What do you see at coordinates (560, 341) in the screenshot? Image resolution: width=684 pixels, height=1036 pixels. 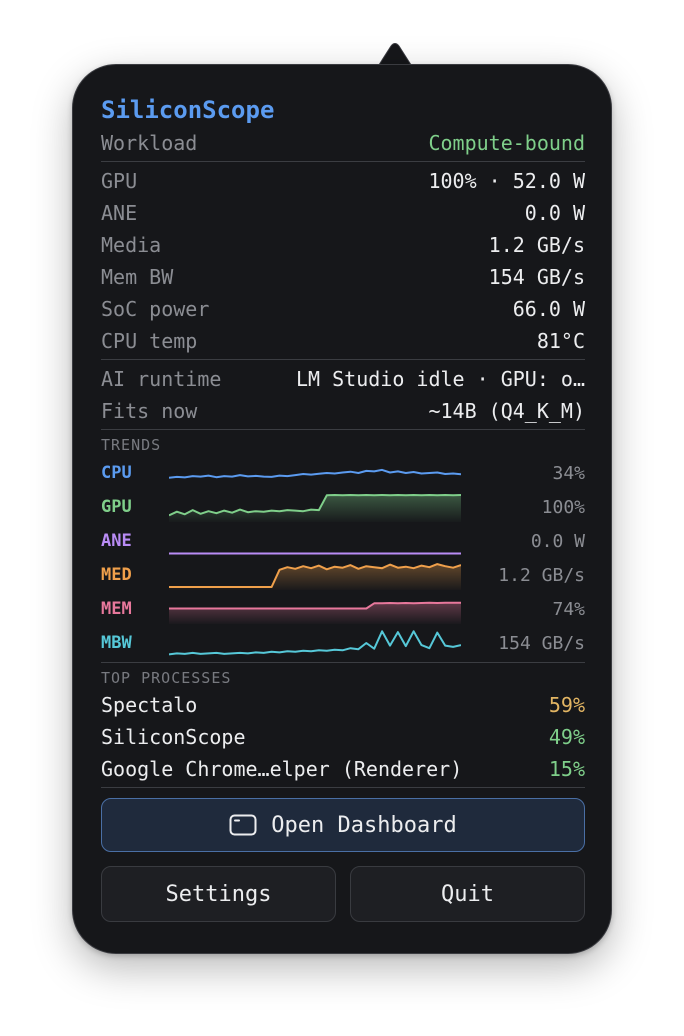 I see `metric-value: 81°C` at bounding box center [560, 341].